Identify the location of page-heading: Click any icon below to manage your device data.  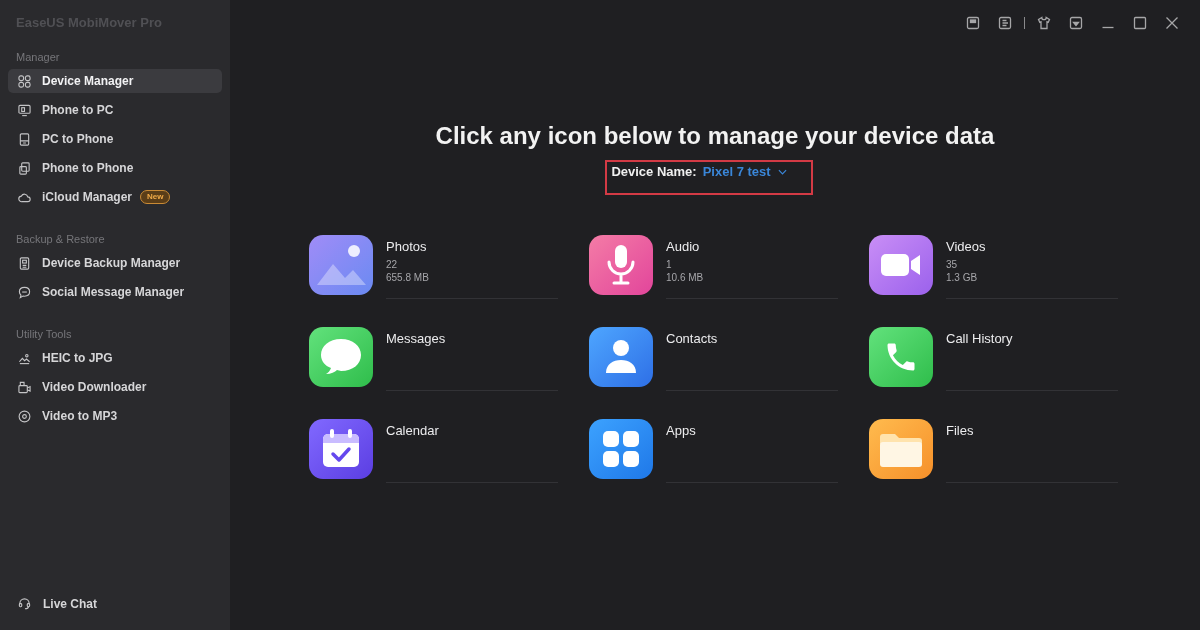
(715, 136).